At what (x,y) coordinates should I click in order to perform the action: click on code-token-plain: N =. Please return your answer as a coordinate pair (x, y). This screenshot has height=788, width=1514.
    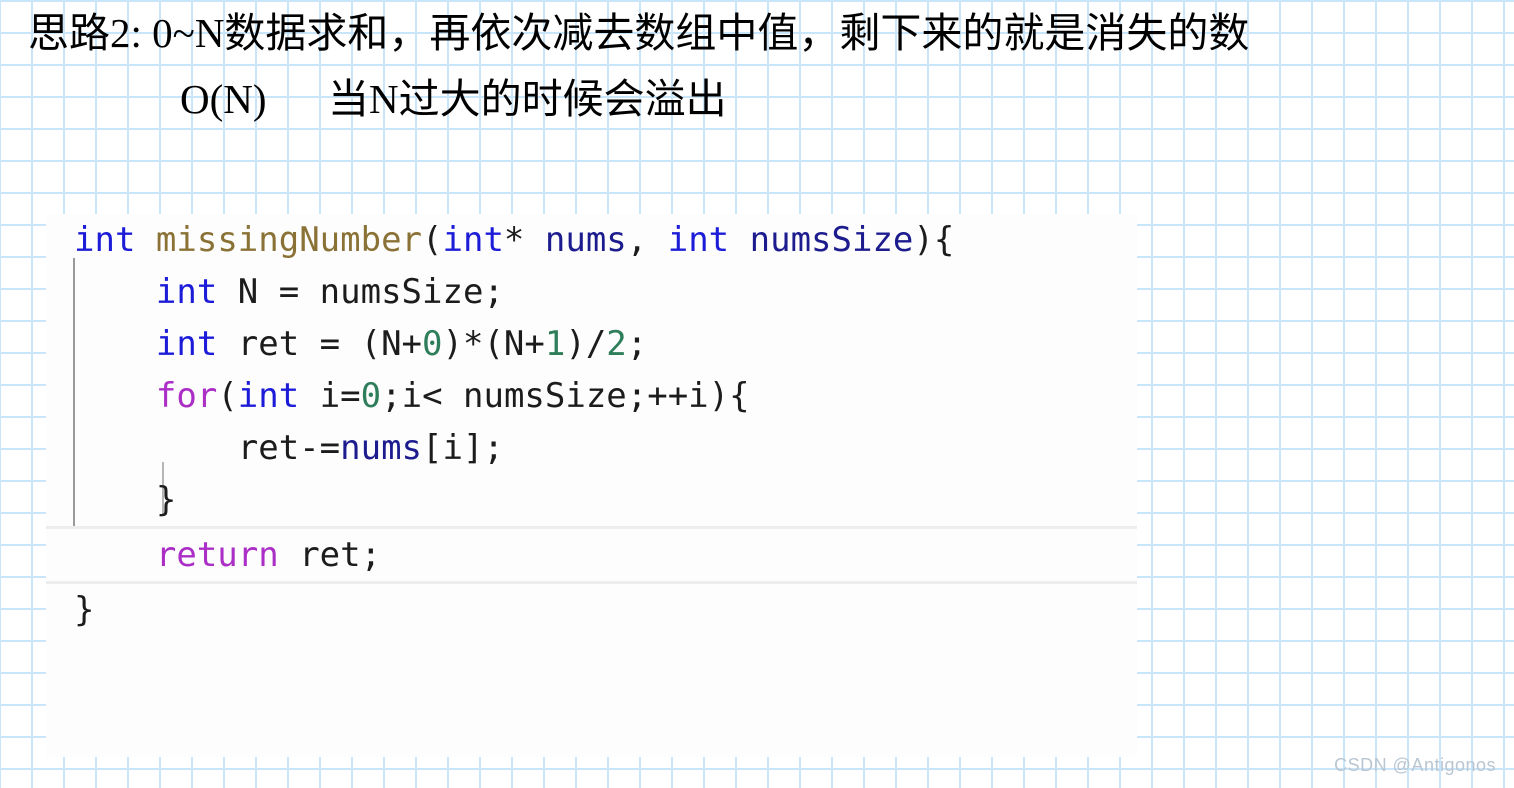
    Looking at the image, I should click on (268, 292).